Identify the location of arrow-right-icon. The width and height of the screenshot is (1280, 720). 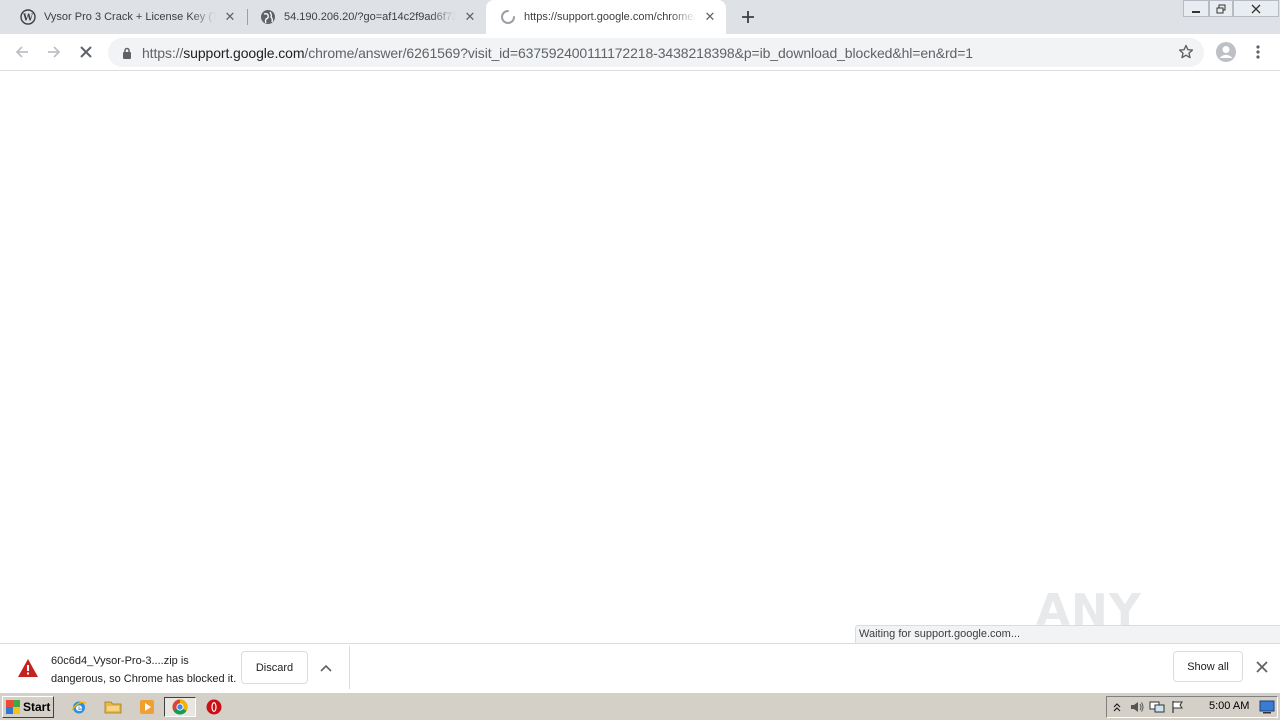
(54, 52).